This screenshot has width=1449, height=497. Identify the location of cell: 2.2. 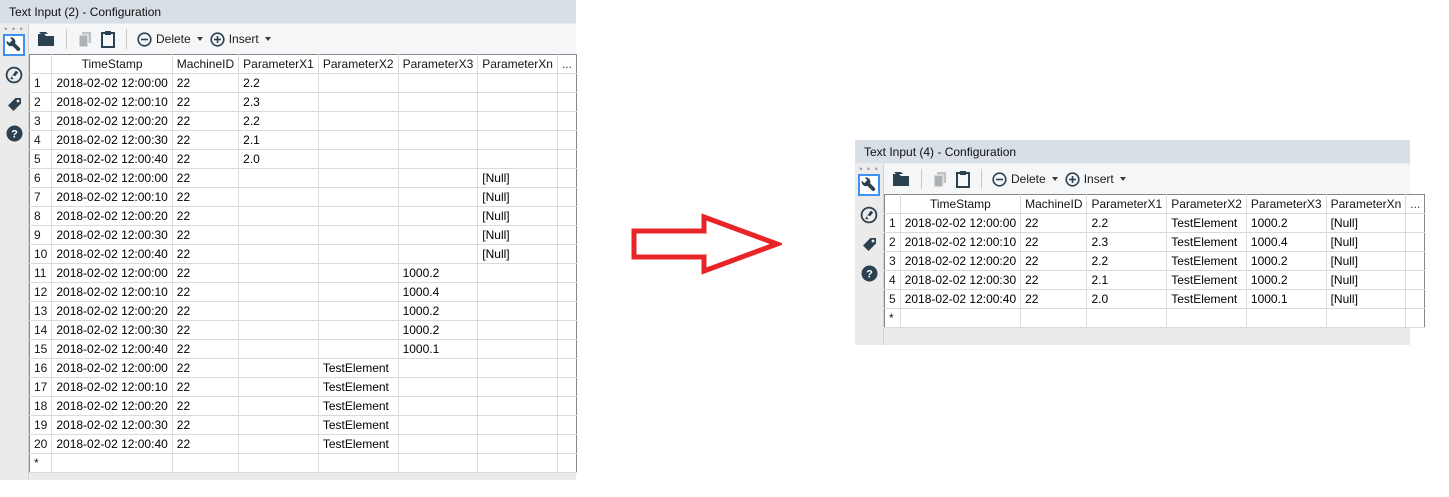
(278, 121).